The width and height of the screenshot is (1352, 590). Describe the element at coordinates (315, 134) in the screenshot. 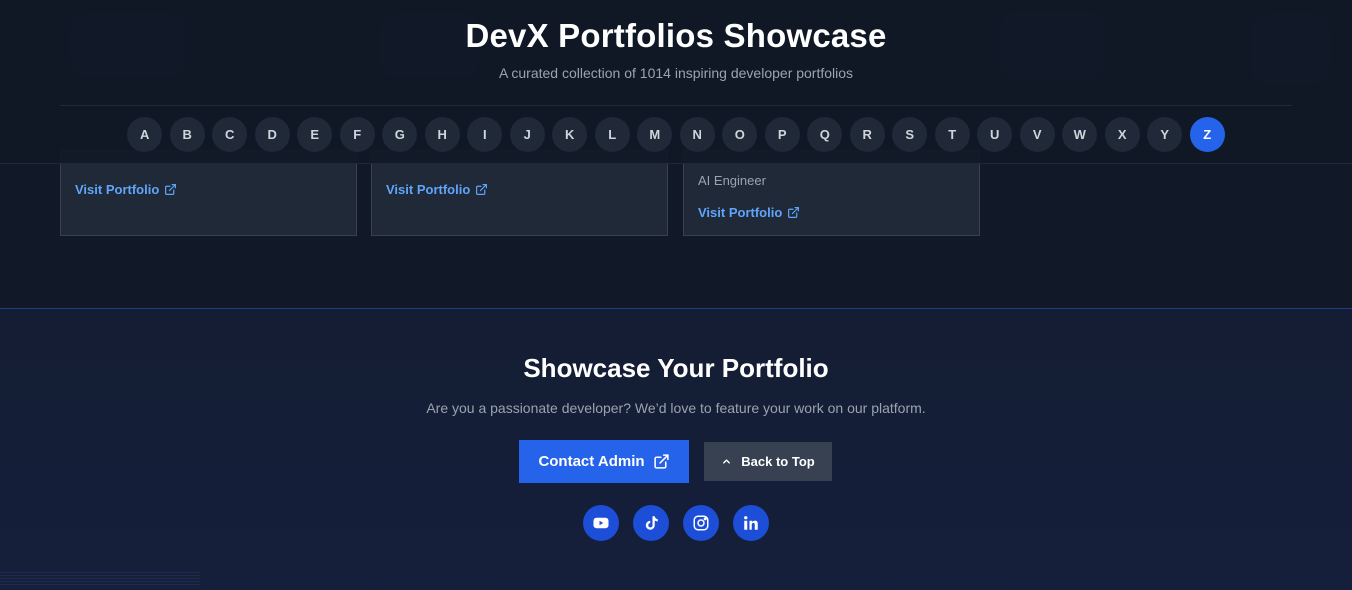

I see `letter-filter-e: E` at that location.